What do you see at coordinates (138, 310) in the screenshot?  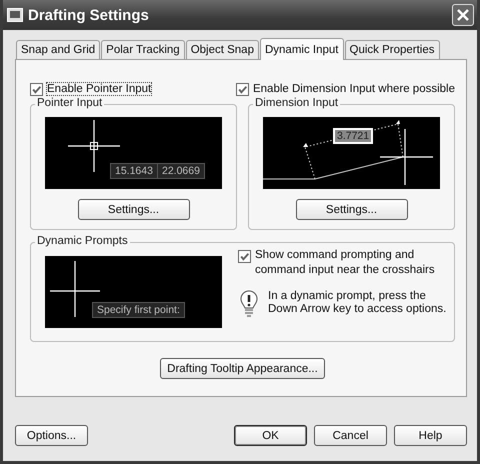 I see `prompt-tooltip: Specify first point:` at bounding box center [138, 310].